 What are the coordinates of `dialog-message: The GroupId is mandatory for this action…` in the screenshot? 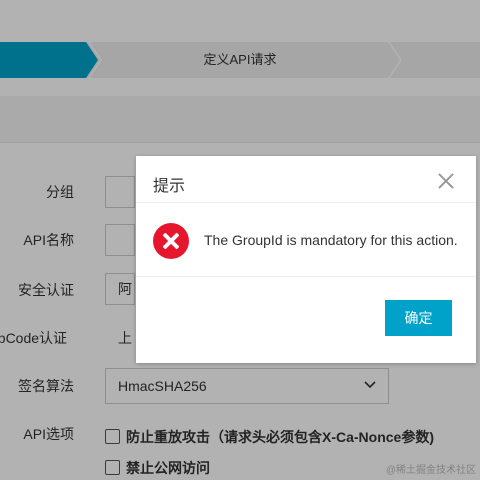 It's located at (331, 240).